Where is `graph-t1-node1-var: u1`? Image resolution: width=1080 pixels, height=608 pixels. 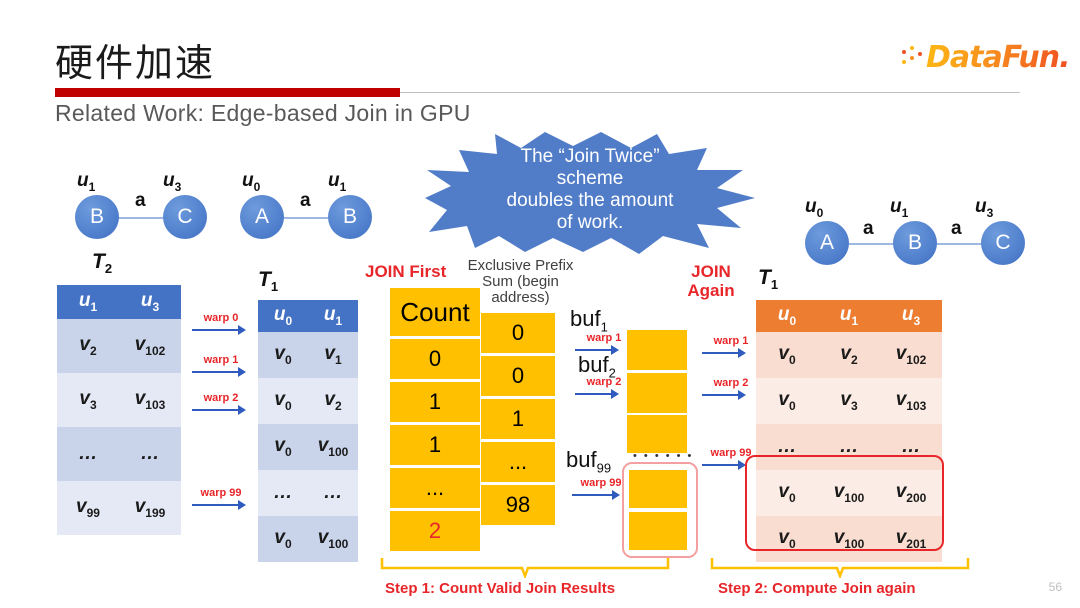 graph-t1-node1-var: u1 is located at coordinates (337, 182).